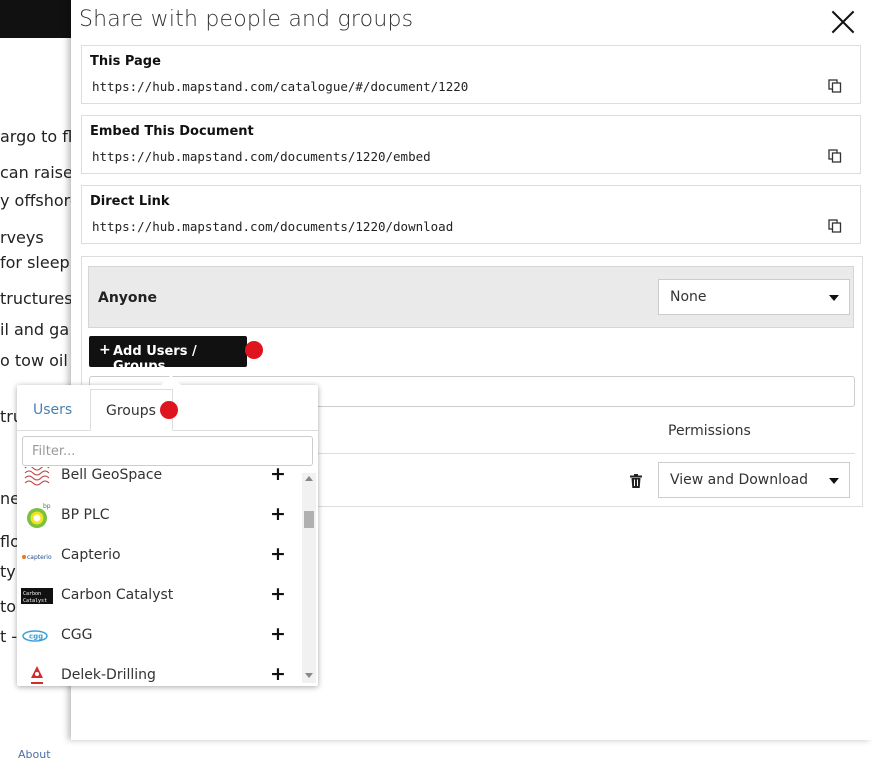 The image size is (872, 768). I want to click on group-name: Capterio, so click(91, 555).